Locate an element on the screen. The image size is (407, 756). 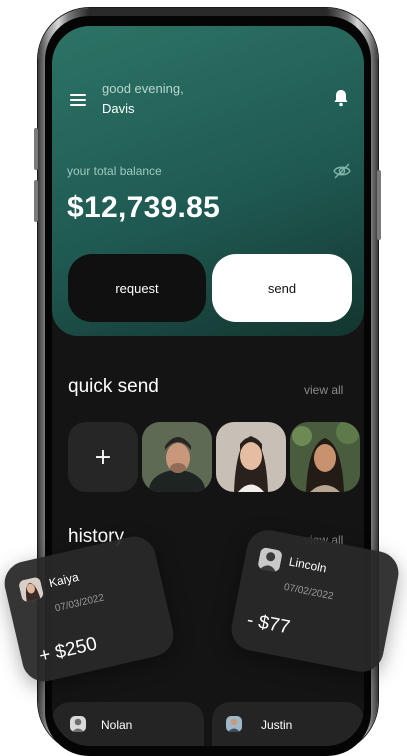
history-item-date: 07/02/2022 is located at coordinates (308, 592).